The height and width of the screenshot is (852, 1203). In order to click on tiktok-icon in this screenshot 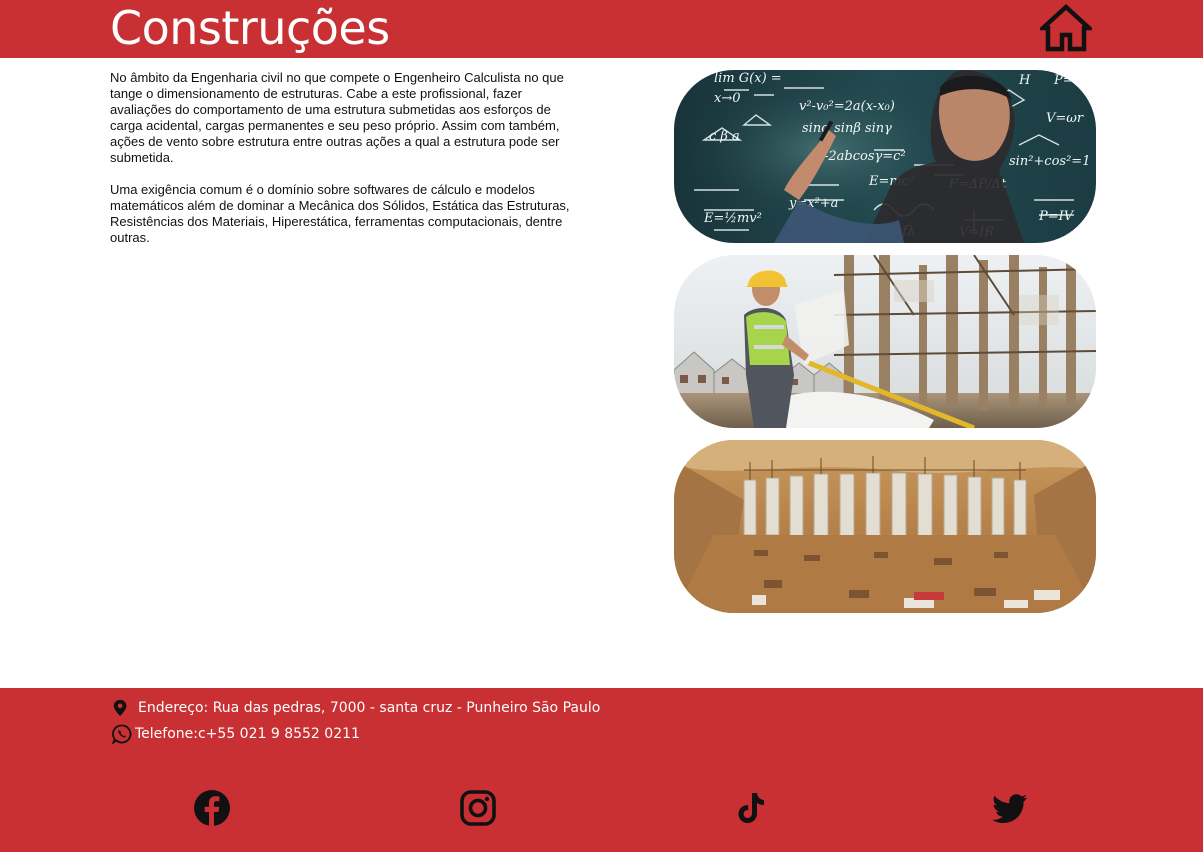, I will do `click(751, 808)`.